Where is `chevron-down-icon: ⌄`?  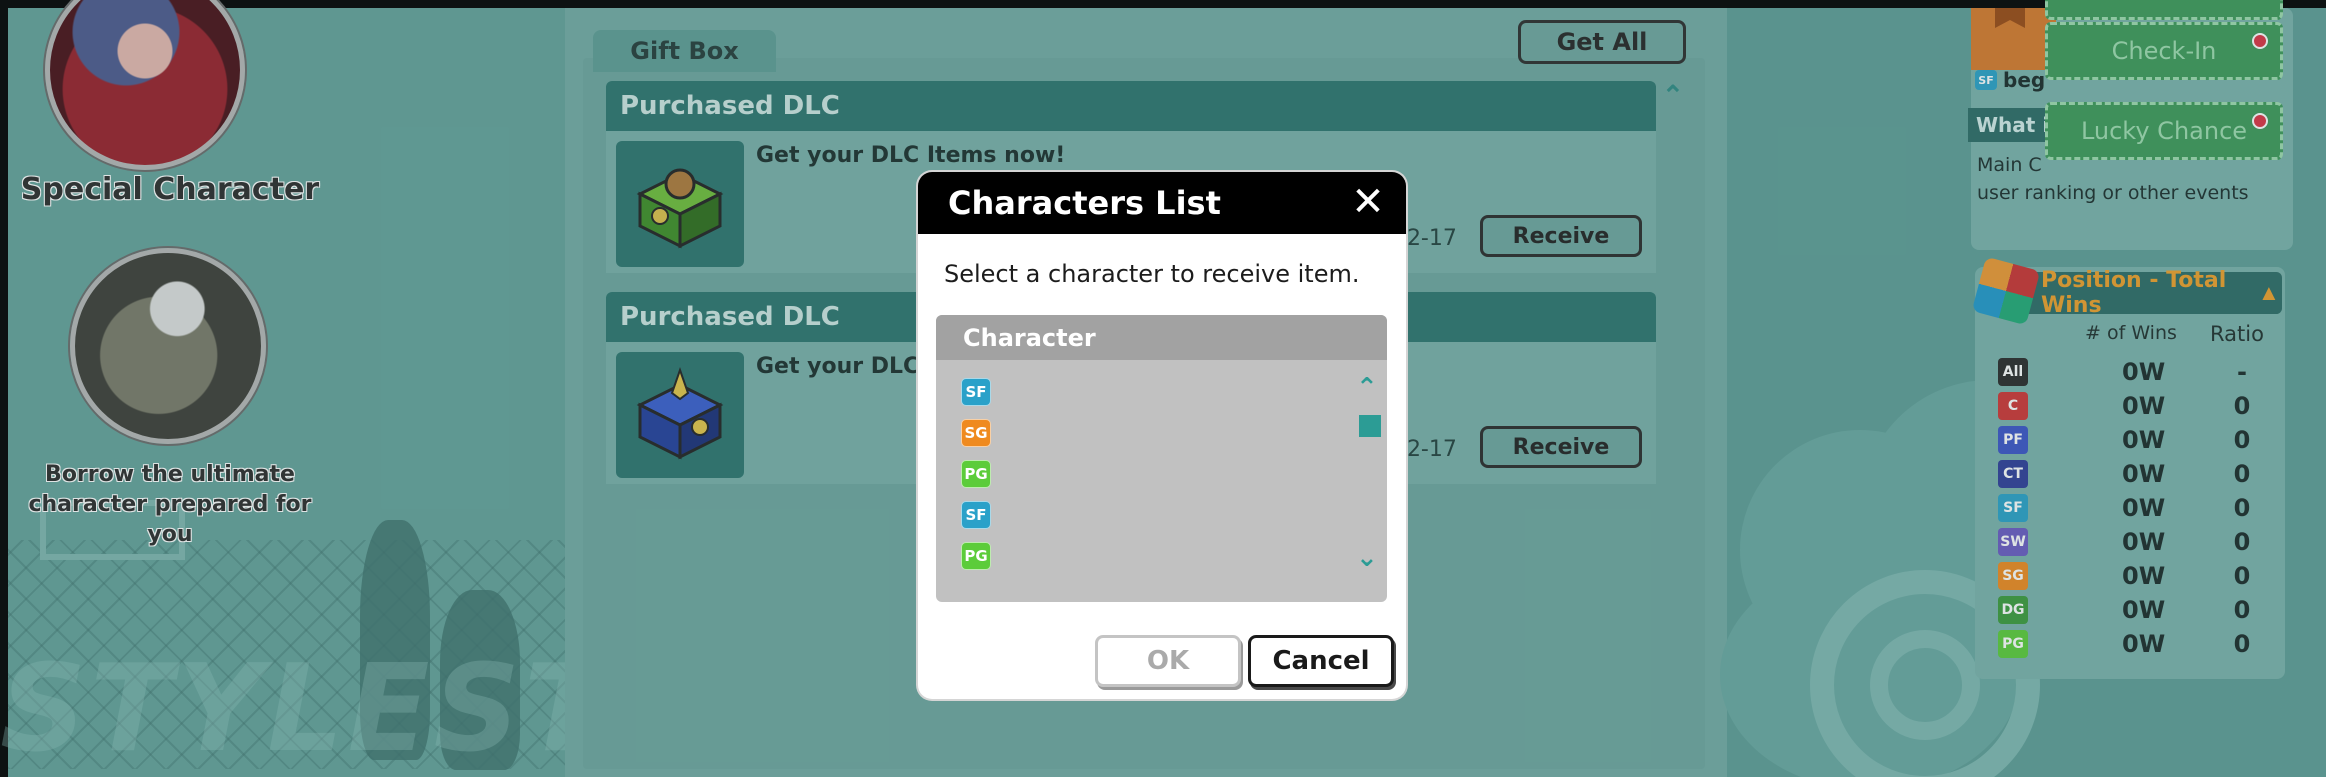 chevron-down-icon: ⌄ is located at coordinates (1367, 558).